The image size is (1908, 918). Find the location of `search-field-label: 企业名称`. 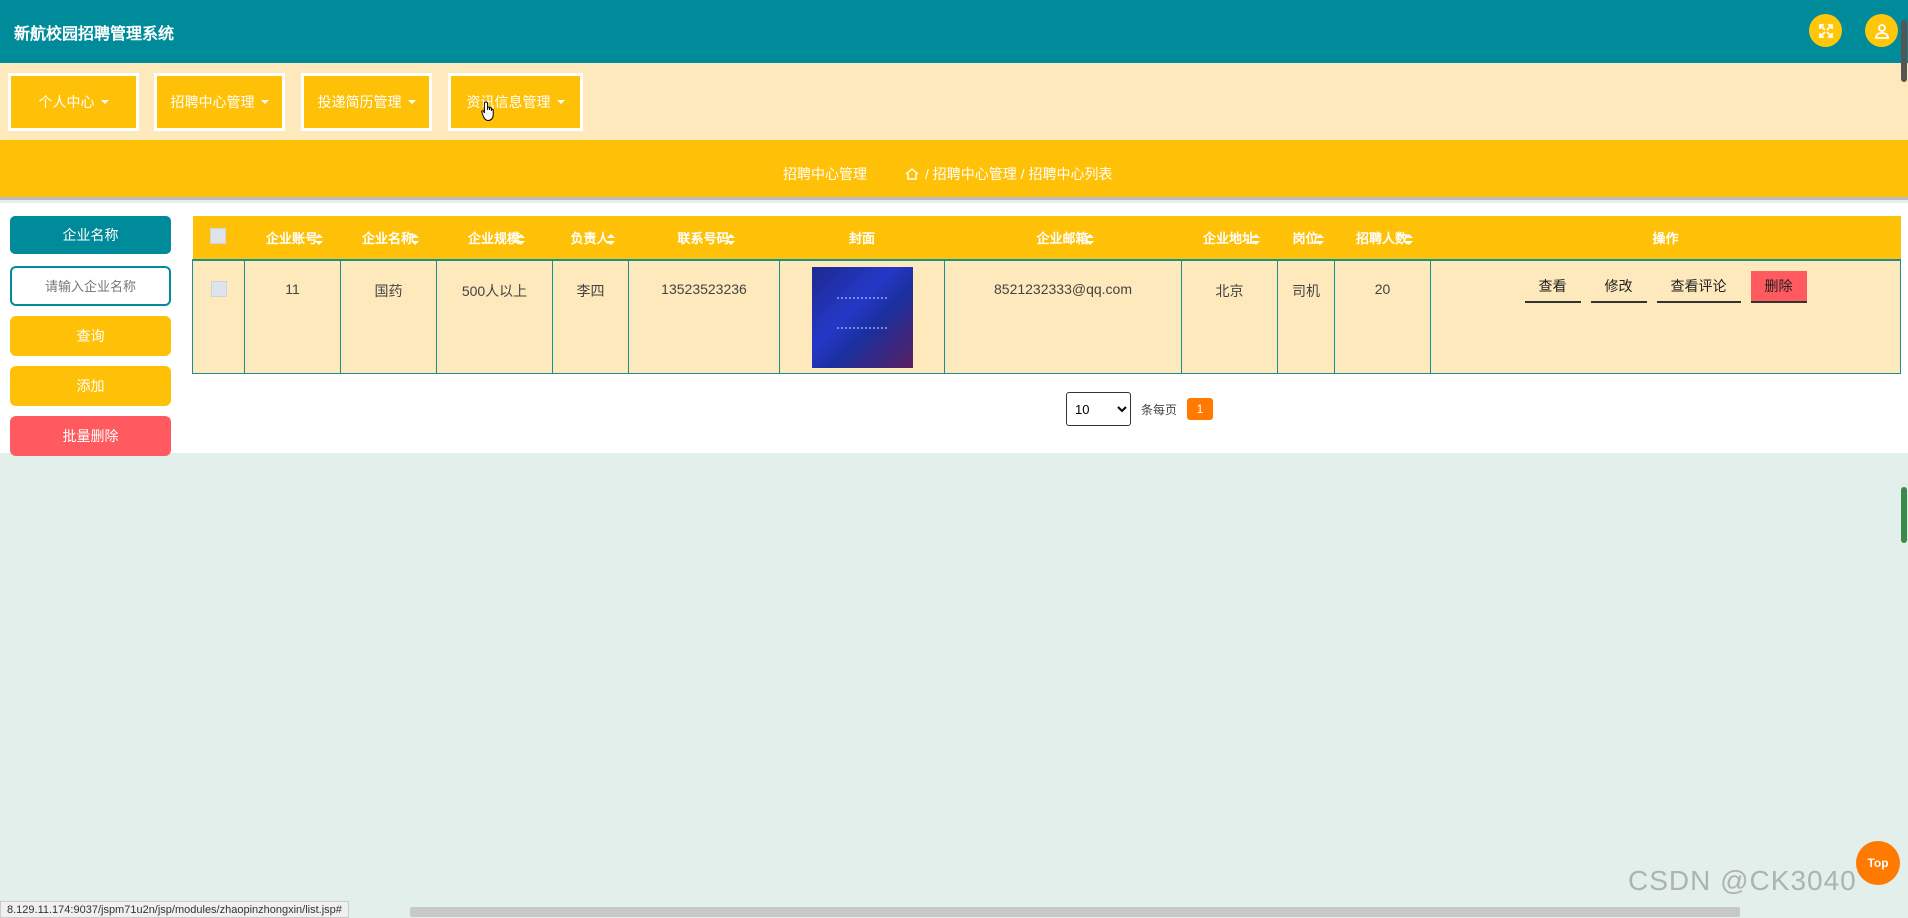

search-field-label: 企业名称 is located at coordinates (90, 235).